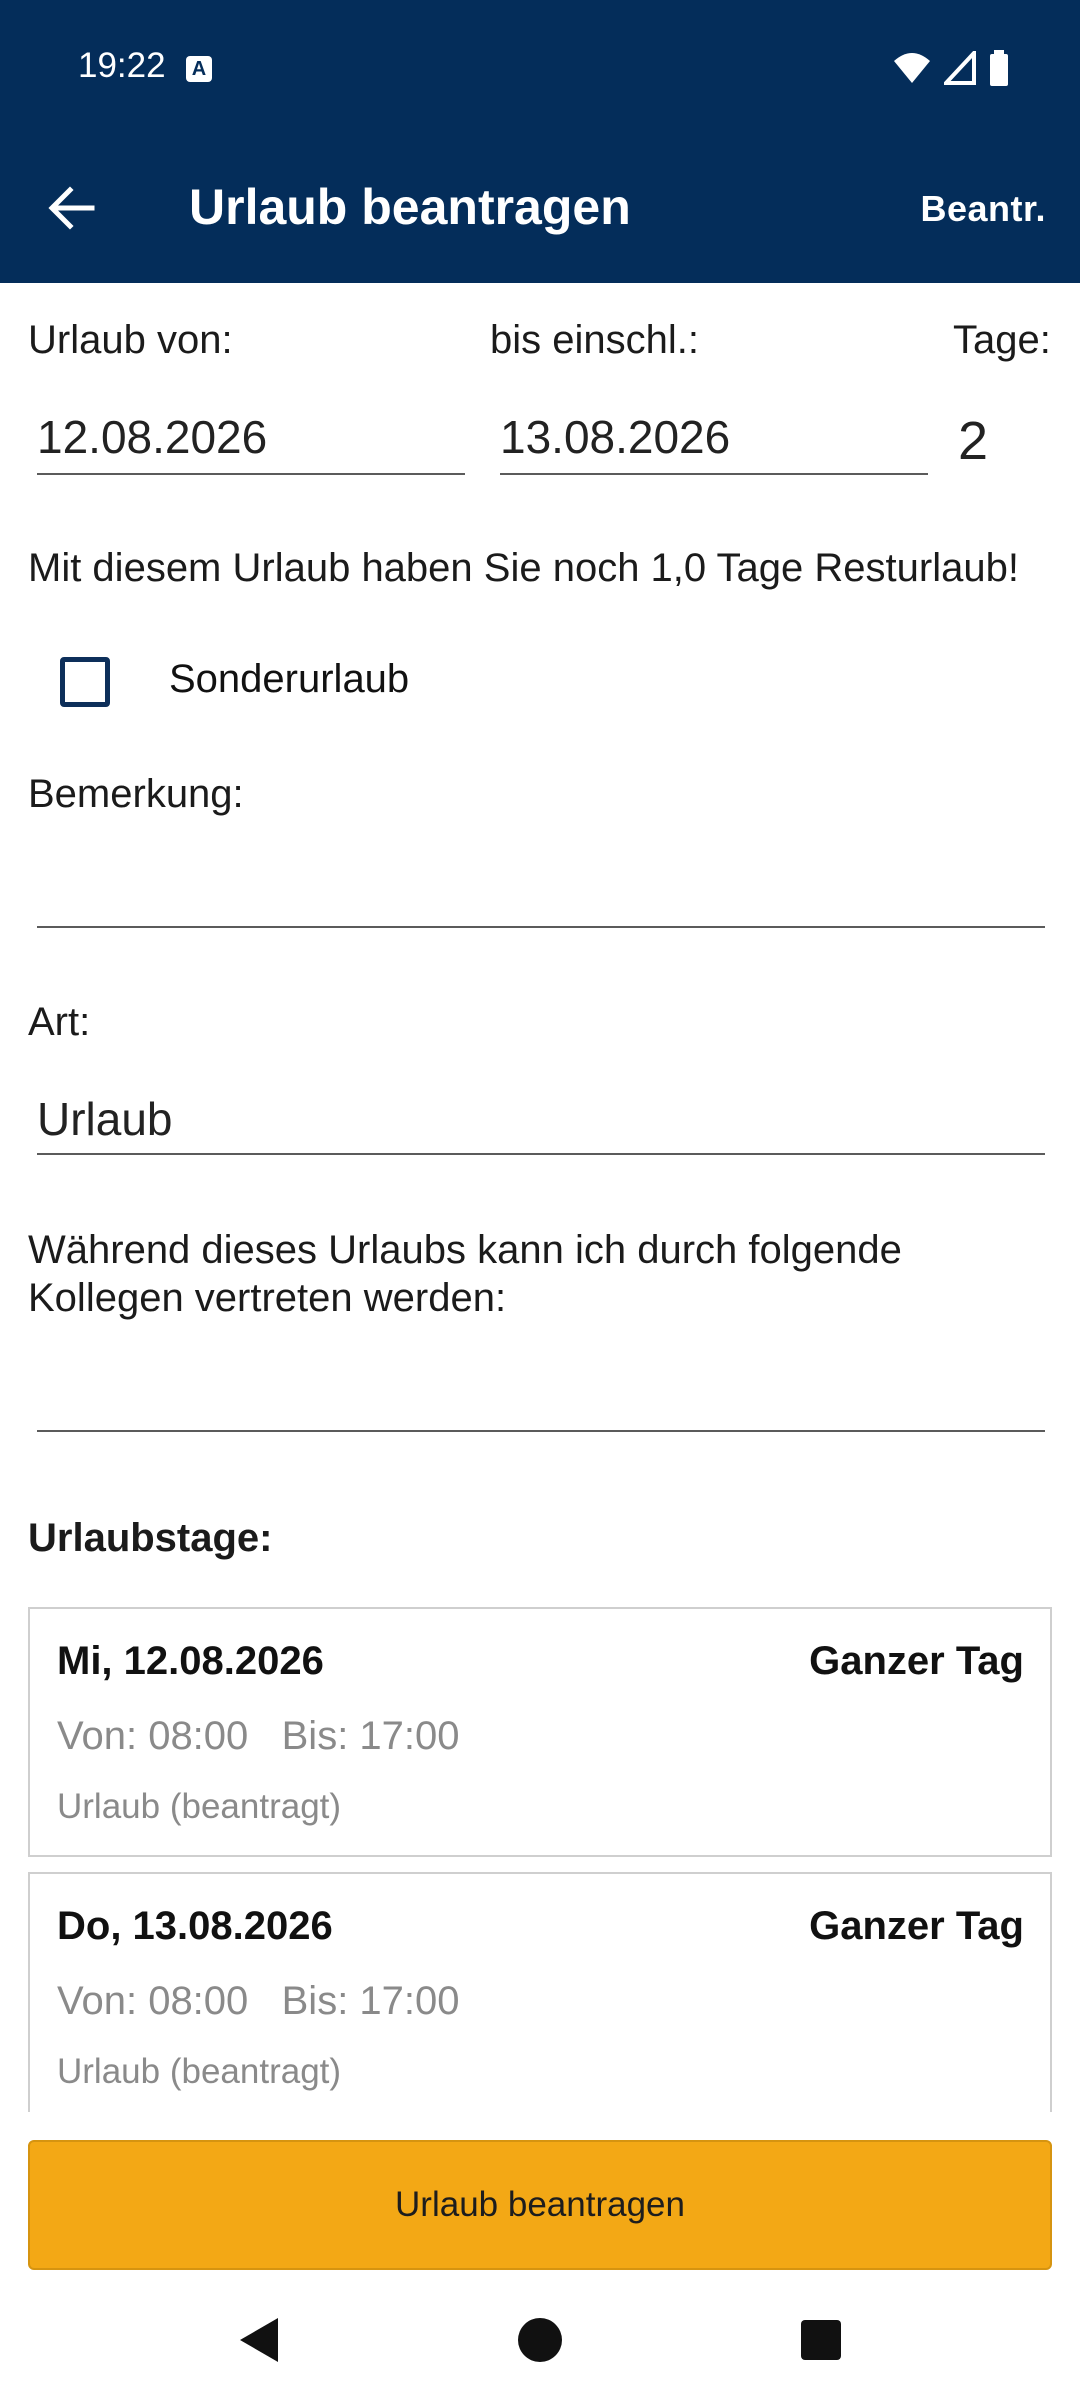 This screenshot has width=1080, height=2400. I want to click on from-date-underline, so click(251, 474).